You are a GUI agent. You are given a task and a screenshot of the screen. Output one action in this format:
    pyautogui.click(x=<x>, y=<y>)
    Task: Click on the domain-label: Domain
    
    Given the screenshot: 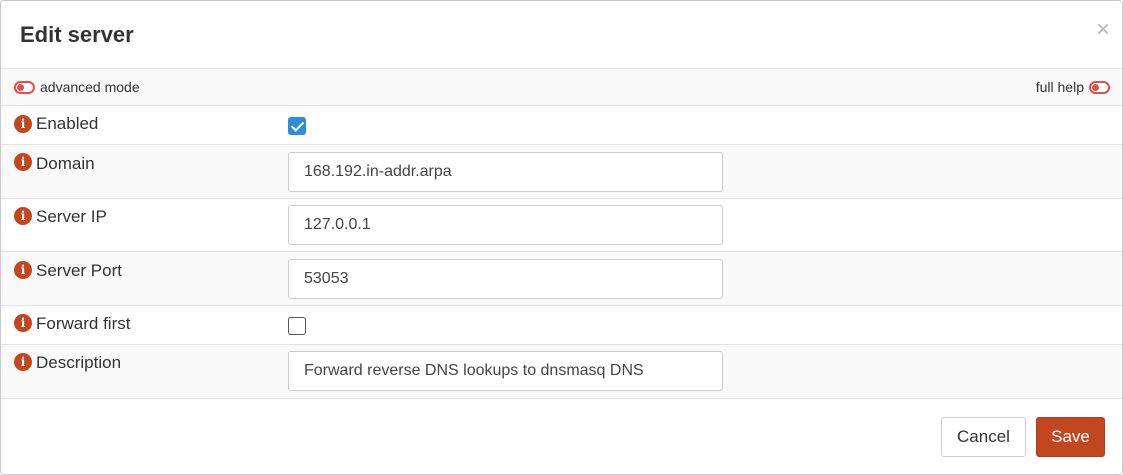 What is the action you would take?
    pyautogui.click(x=65, y=163)
    